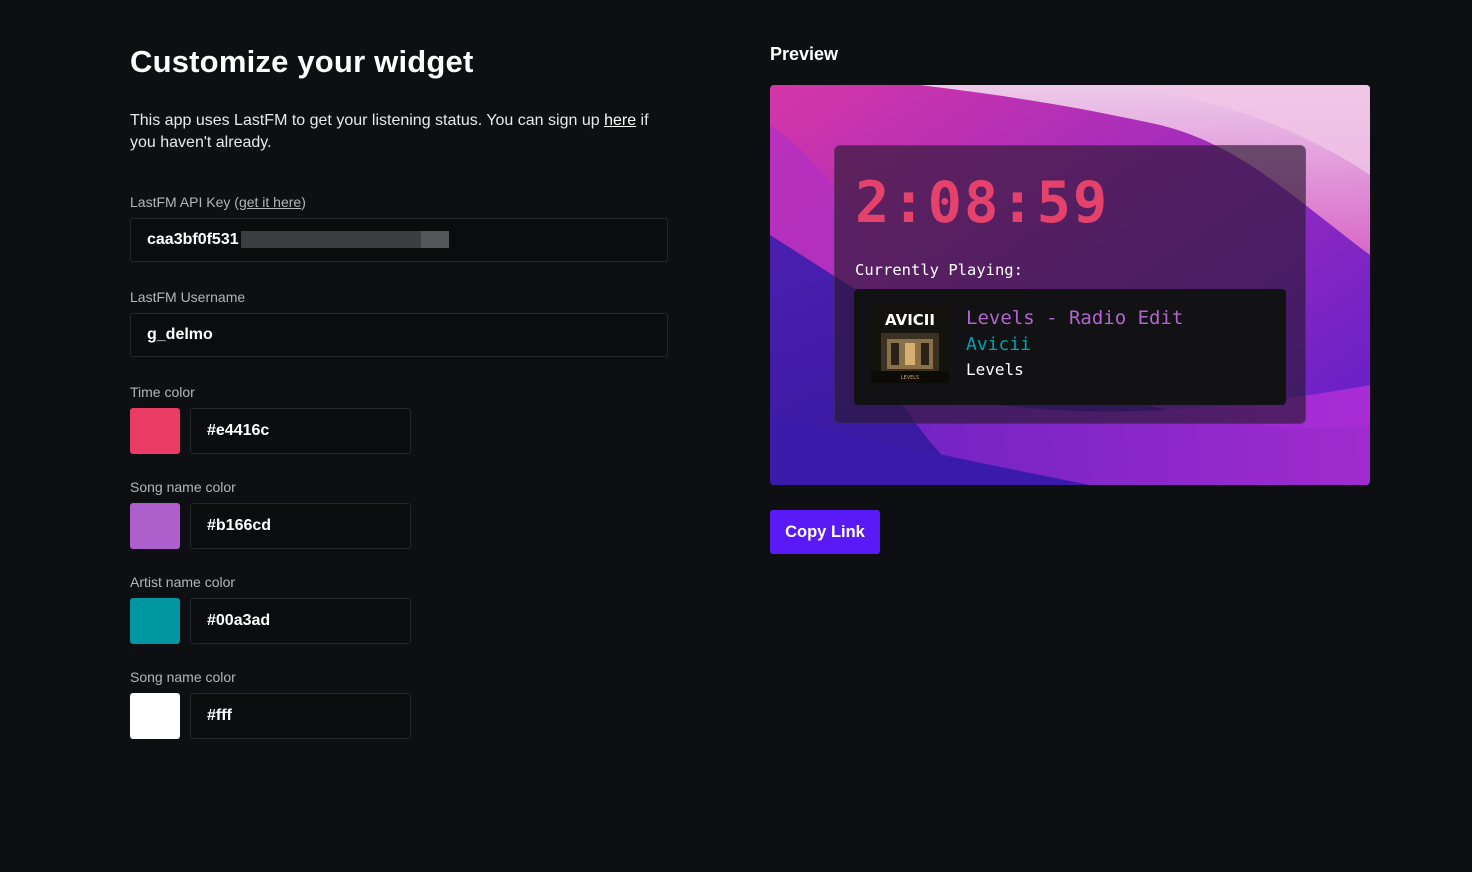  I want to click on api-key-value: caa3bf0f531, so click(193, 239).